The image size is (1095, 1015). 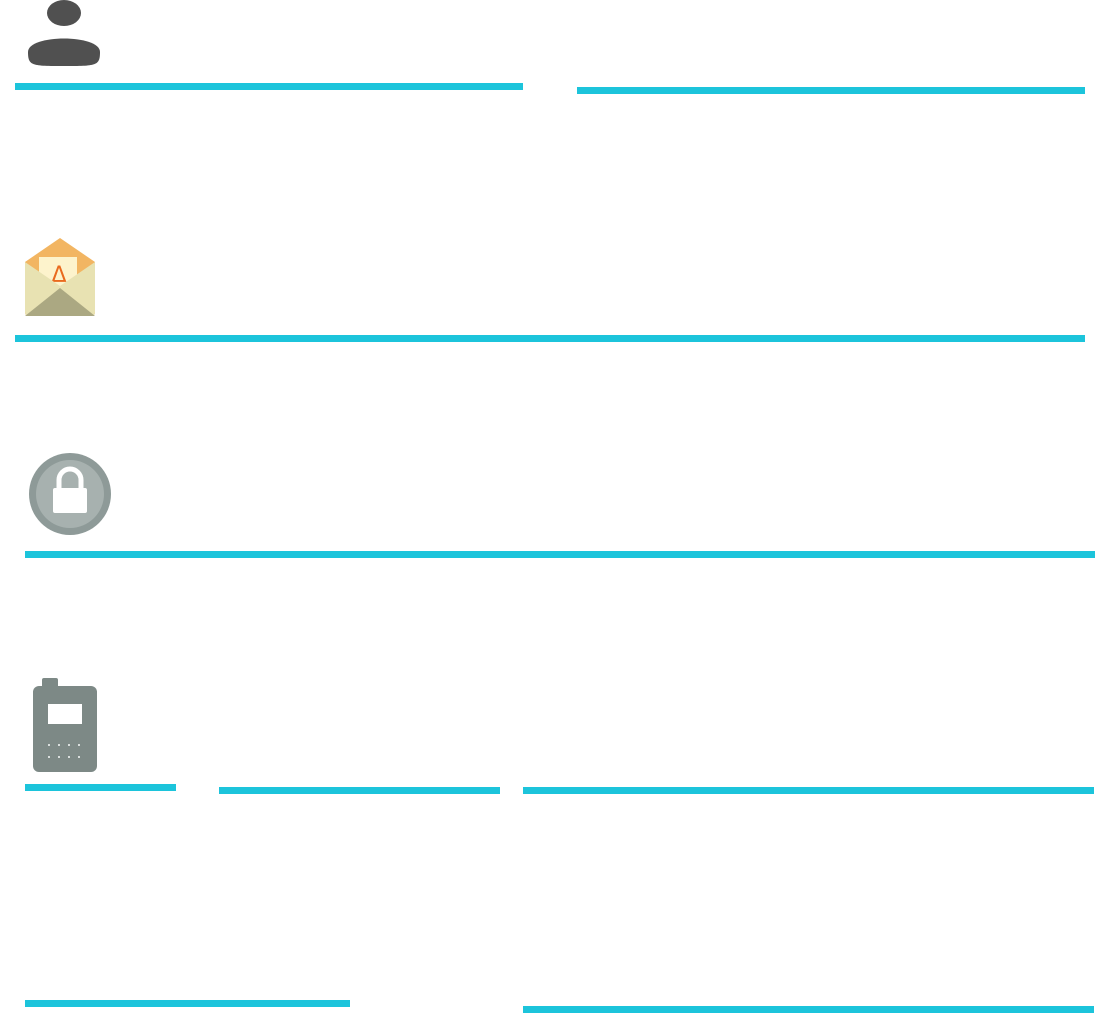 What do you see at coordinates (187, 1003) in the screenshot?
I see `extra-left-underline` at bounding box center [187, 1003].